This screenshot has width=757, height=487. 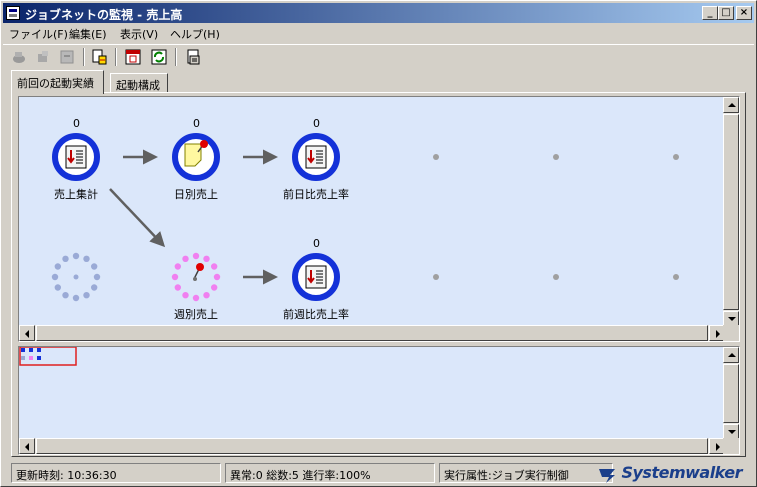 I want to click on empty-node, so click(x=76, y=277).